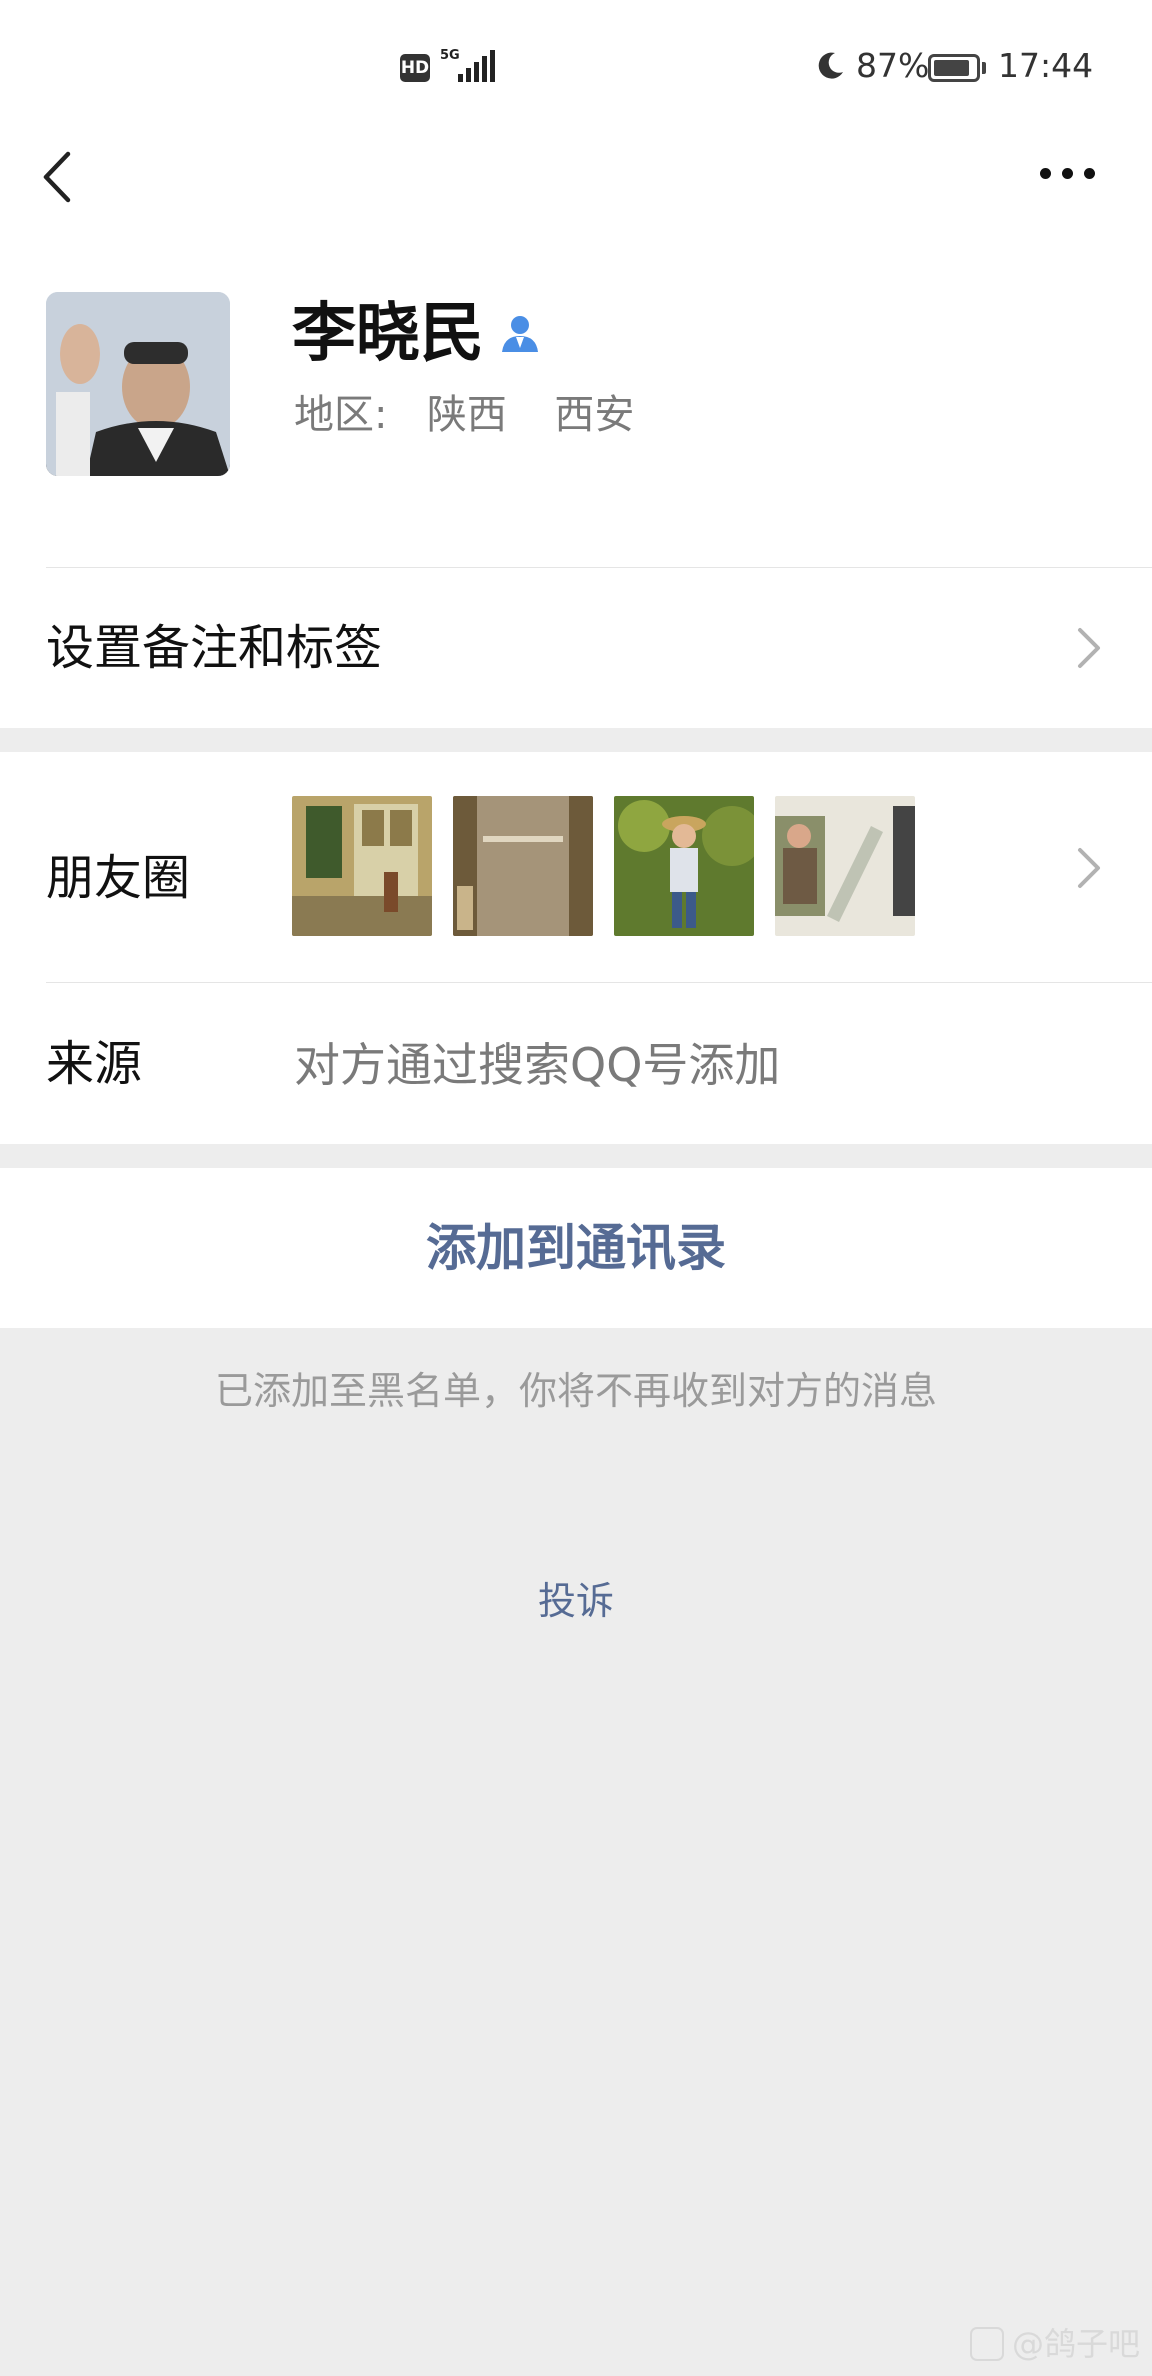 The width and height of the screenshot is (1152, 2376). Describe the element at coordinates (987, 2344) in the screenshot. I see `watermark-logo-icon` at that location.